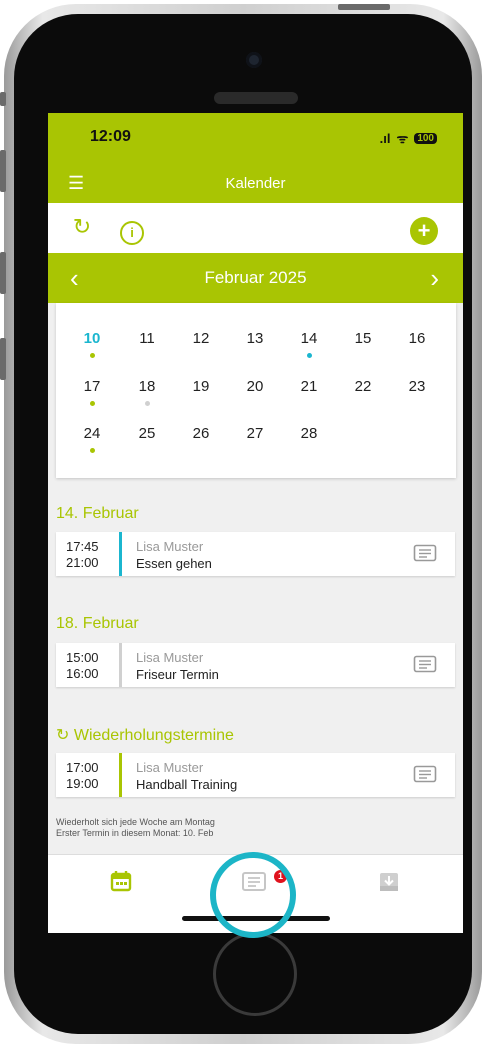 The image size is (486, 1048). What do you see at coordinates (425, 138) in the screenshot?
I see `battery-icon: 100` at bounding box center [425, 138].